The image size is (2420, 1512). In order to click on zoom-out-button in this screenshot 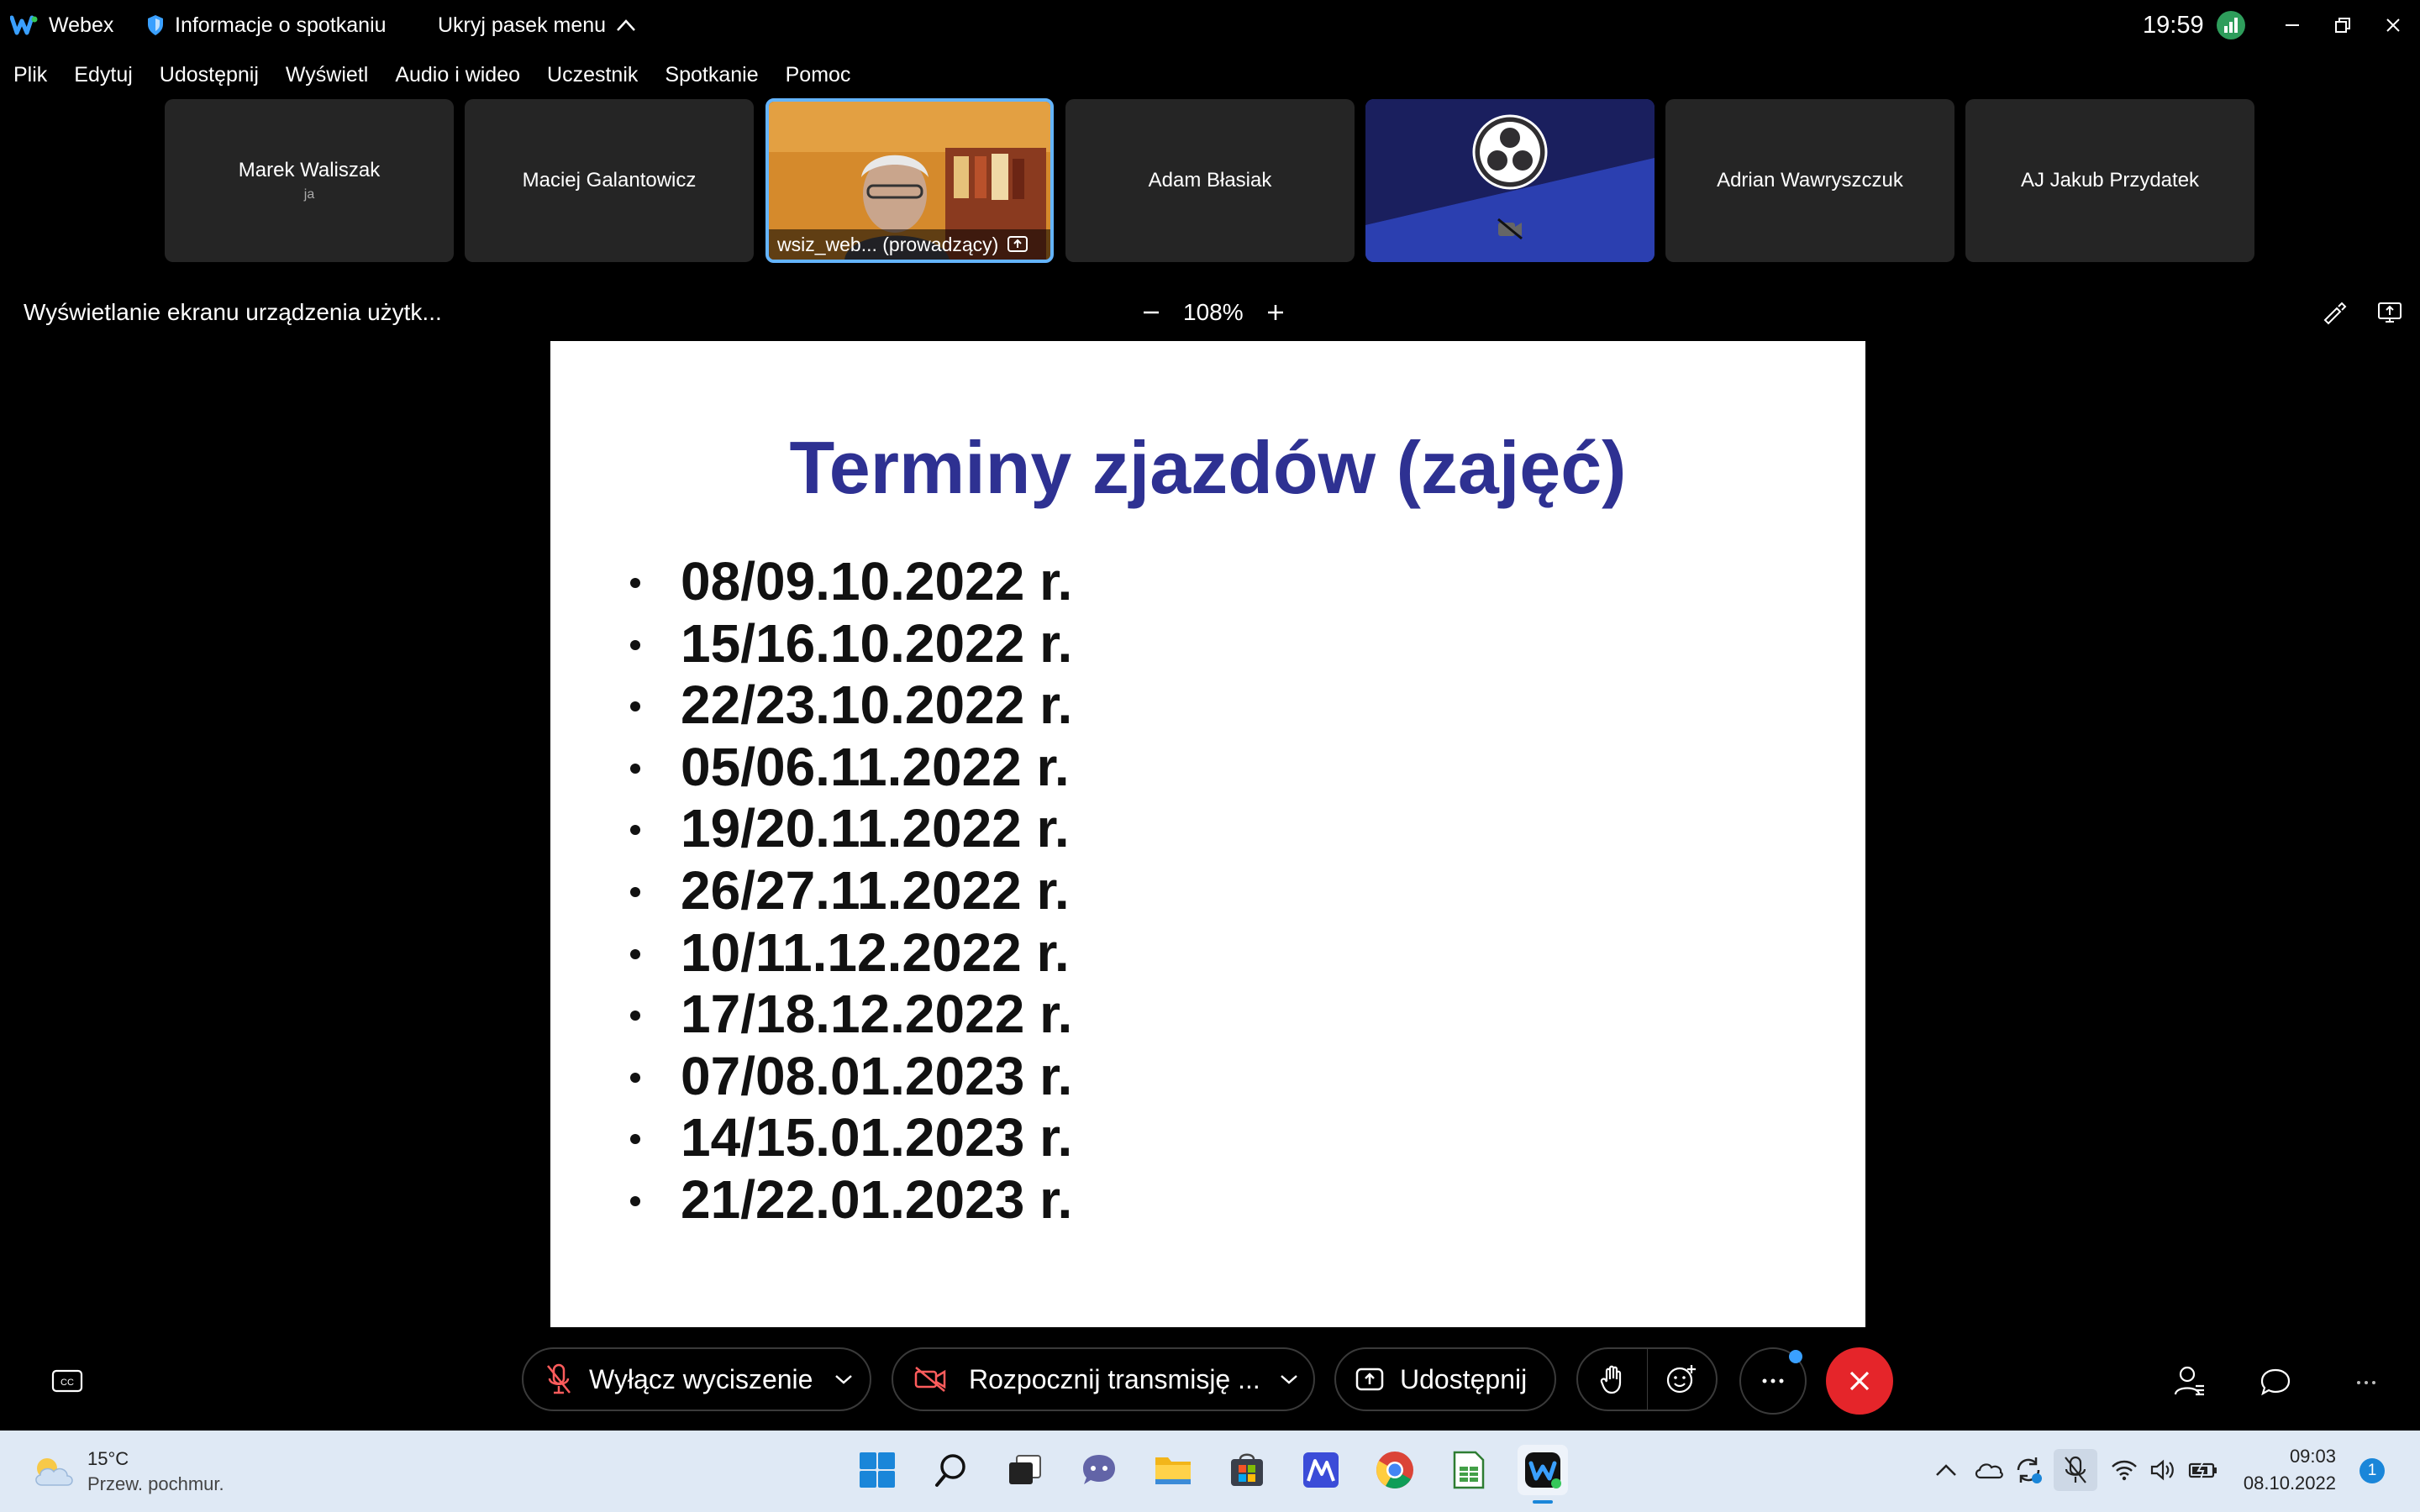, I will do `click(1151, 312)`.